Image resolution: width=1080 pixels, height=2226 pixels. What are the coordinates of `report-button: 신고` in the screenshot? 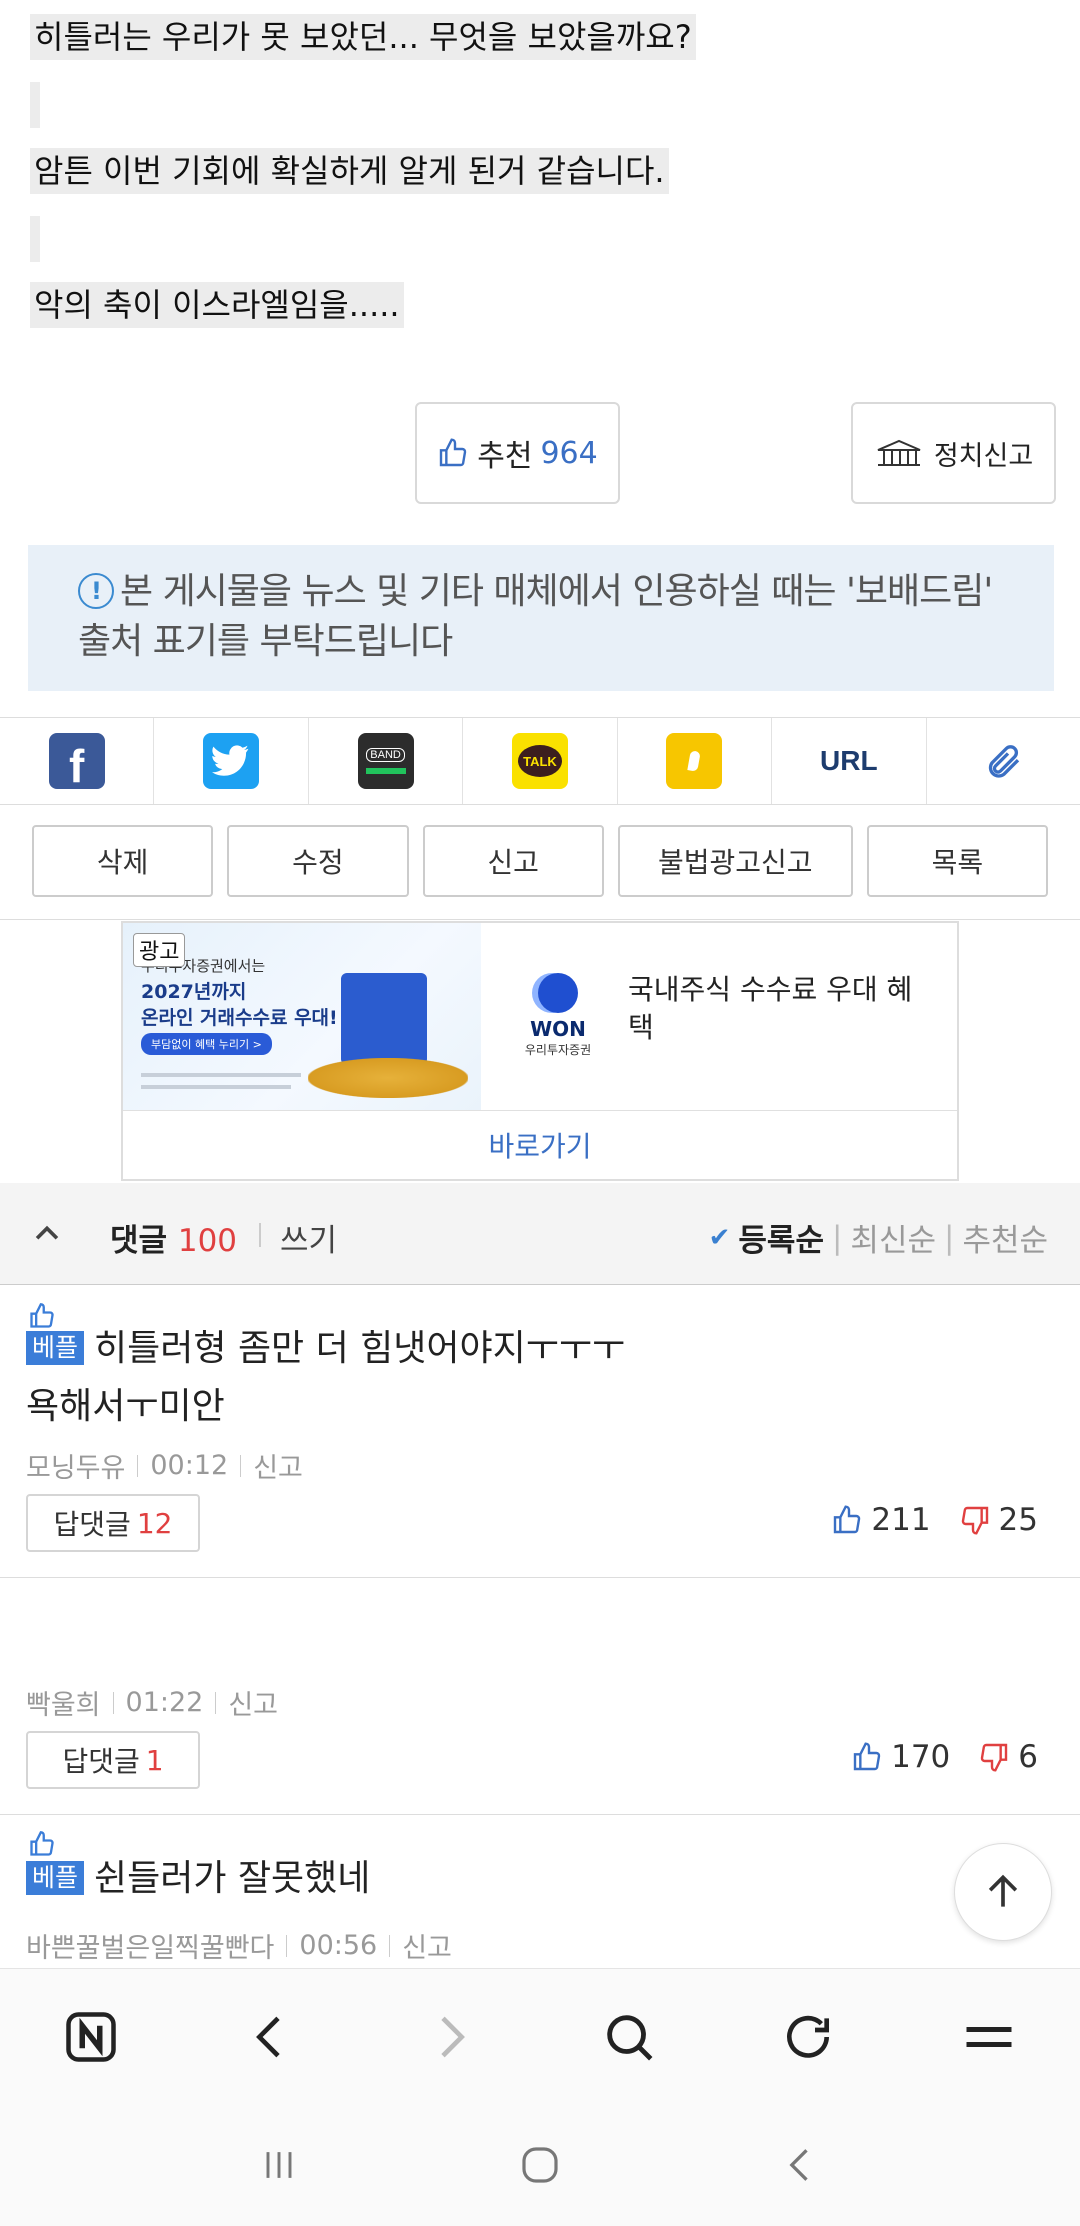 It's located at (513, 861).